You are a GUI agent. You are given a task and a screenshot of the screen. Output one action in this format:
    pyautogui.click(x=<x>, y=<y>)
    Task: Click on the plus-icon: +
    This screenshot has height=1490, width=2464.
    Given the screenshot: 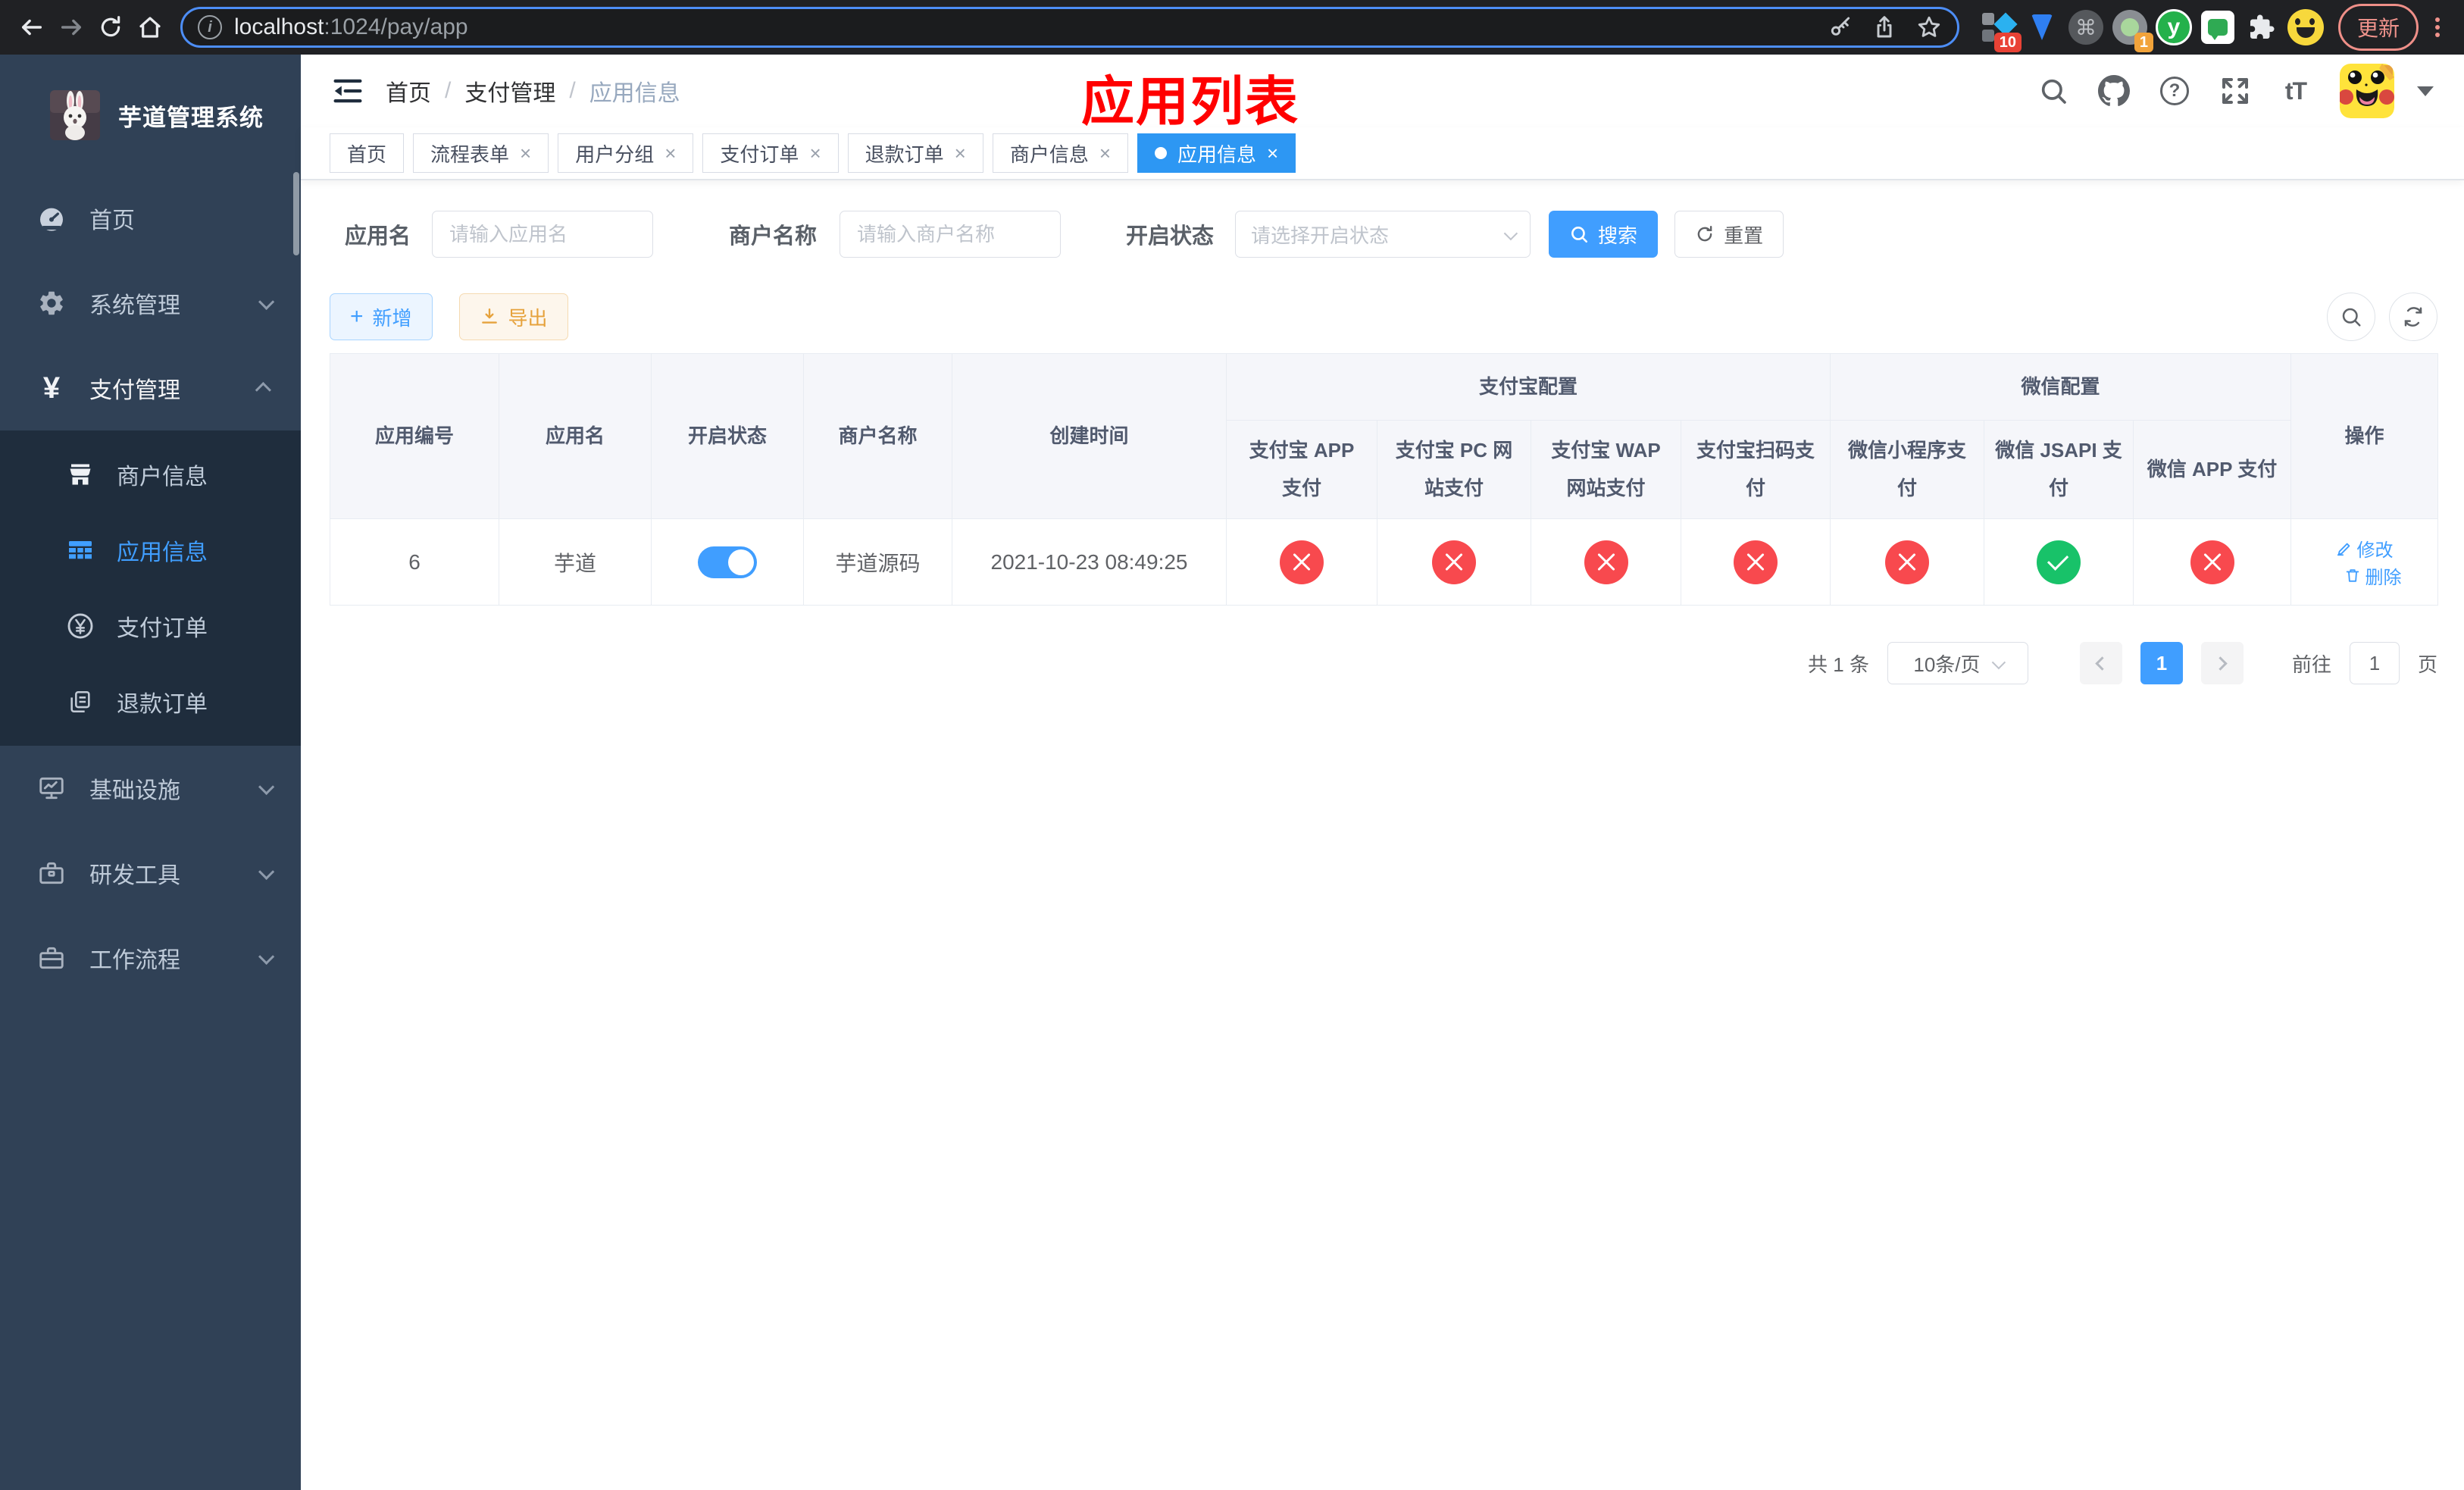 What is the action you would take?
    pyautogui.click(x=357, y=316)
    